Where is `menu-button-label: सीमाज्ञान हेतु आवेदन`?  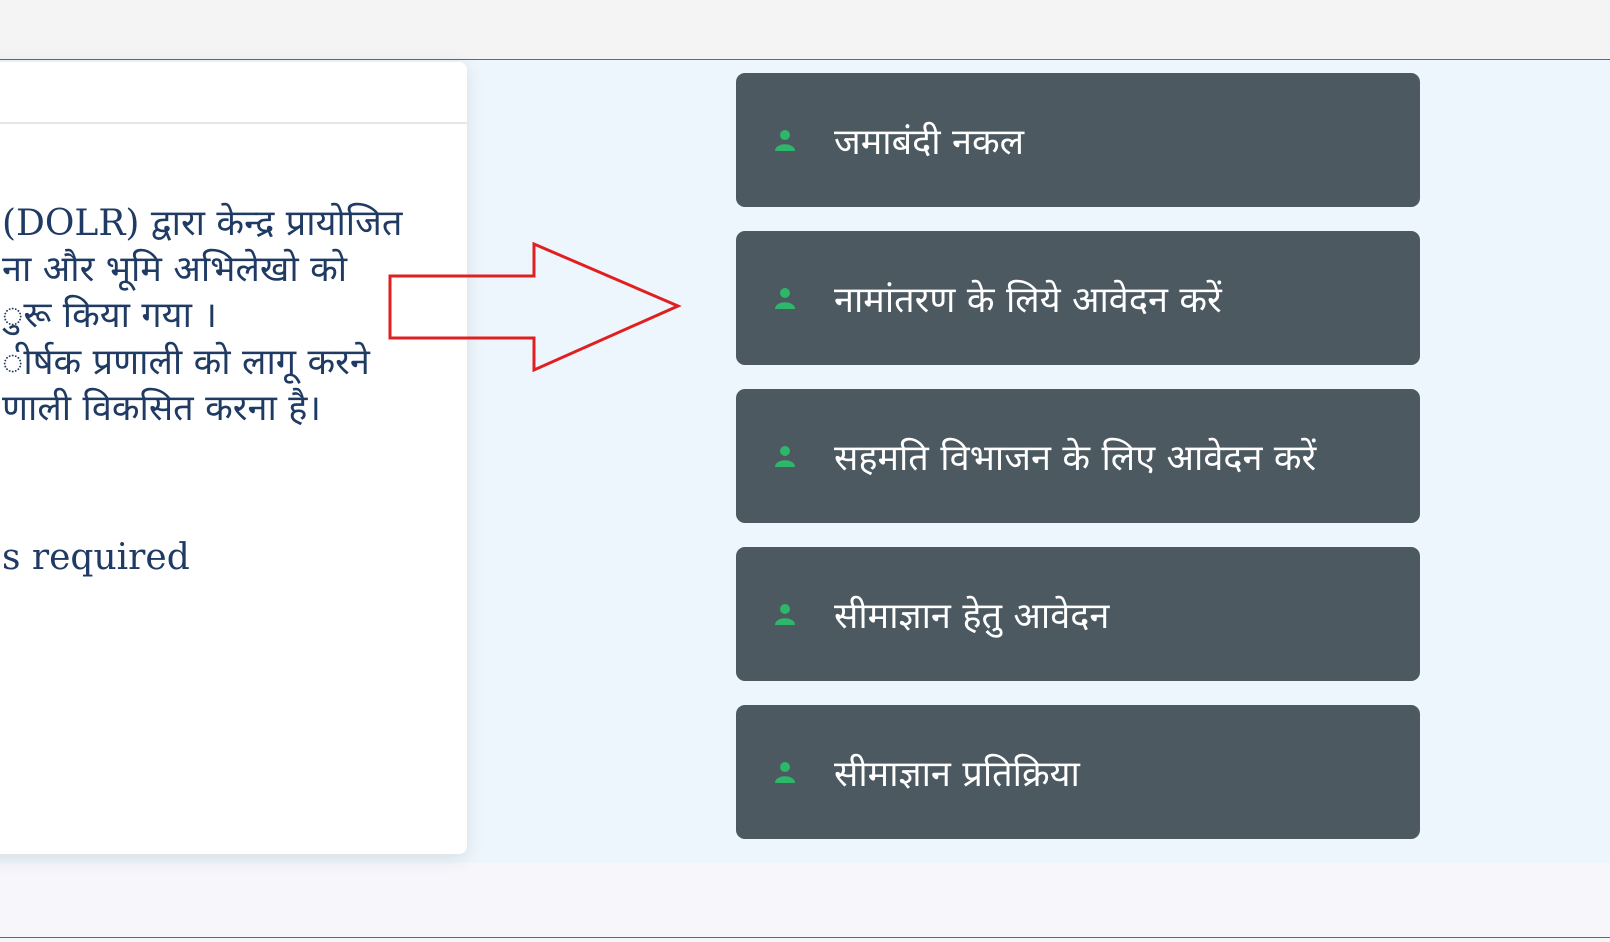 menu-button-label: सीमाज्ञान हेतु आवेदन is located at coordinates (972, 616).